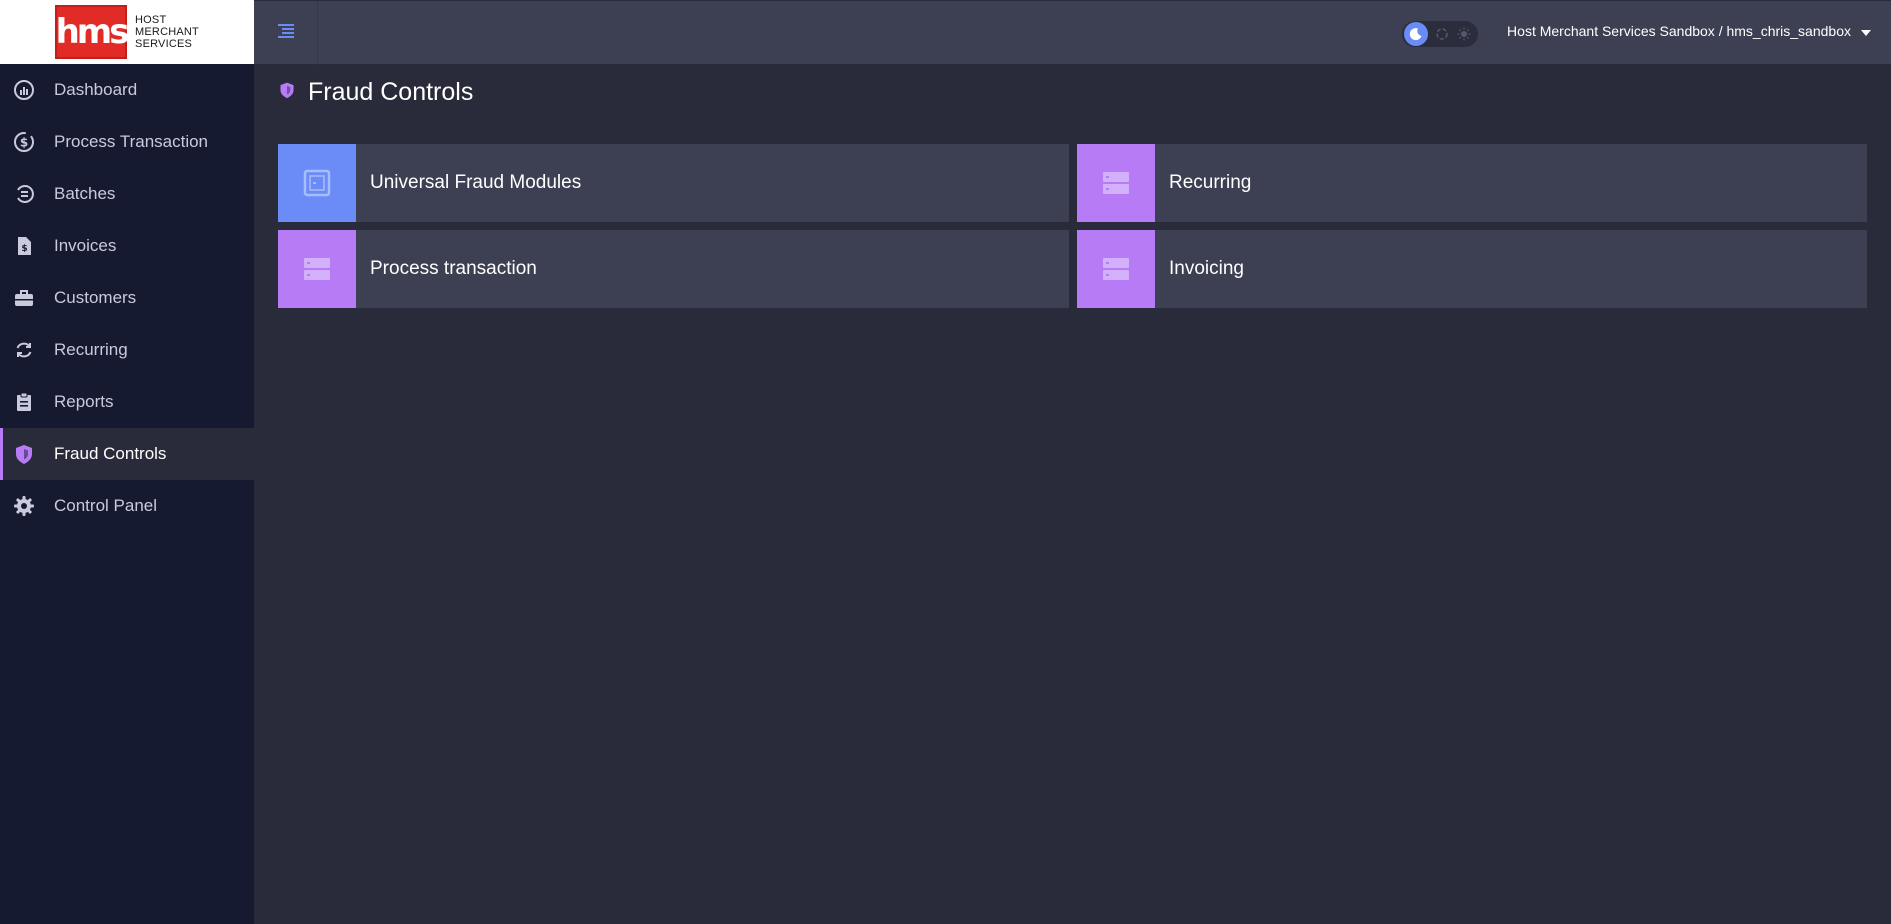 The height and width of the screenshot is (924, 1891). What do you see at coordinates (91, 349) in the screenshot?
I see `sidebar-item-label: Recurring` at bounding box center [91, 349].